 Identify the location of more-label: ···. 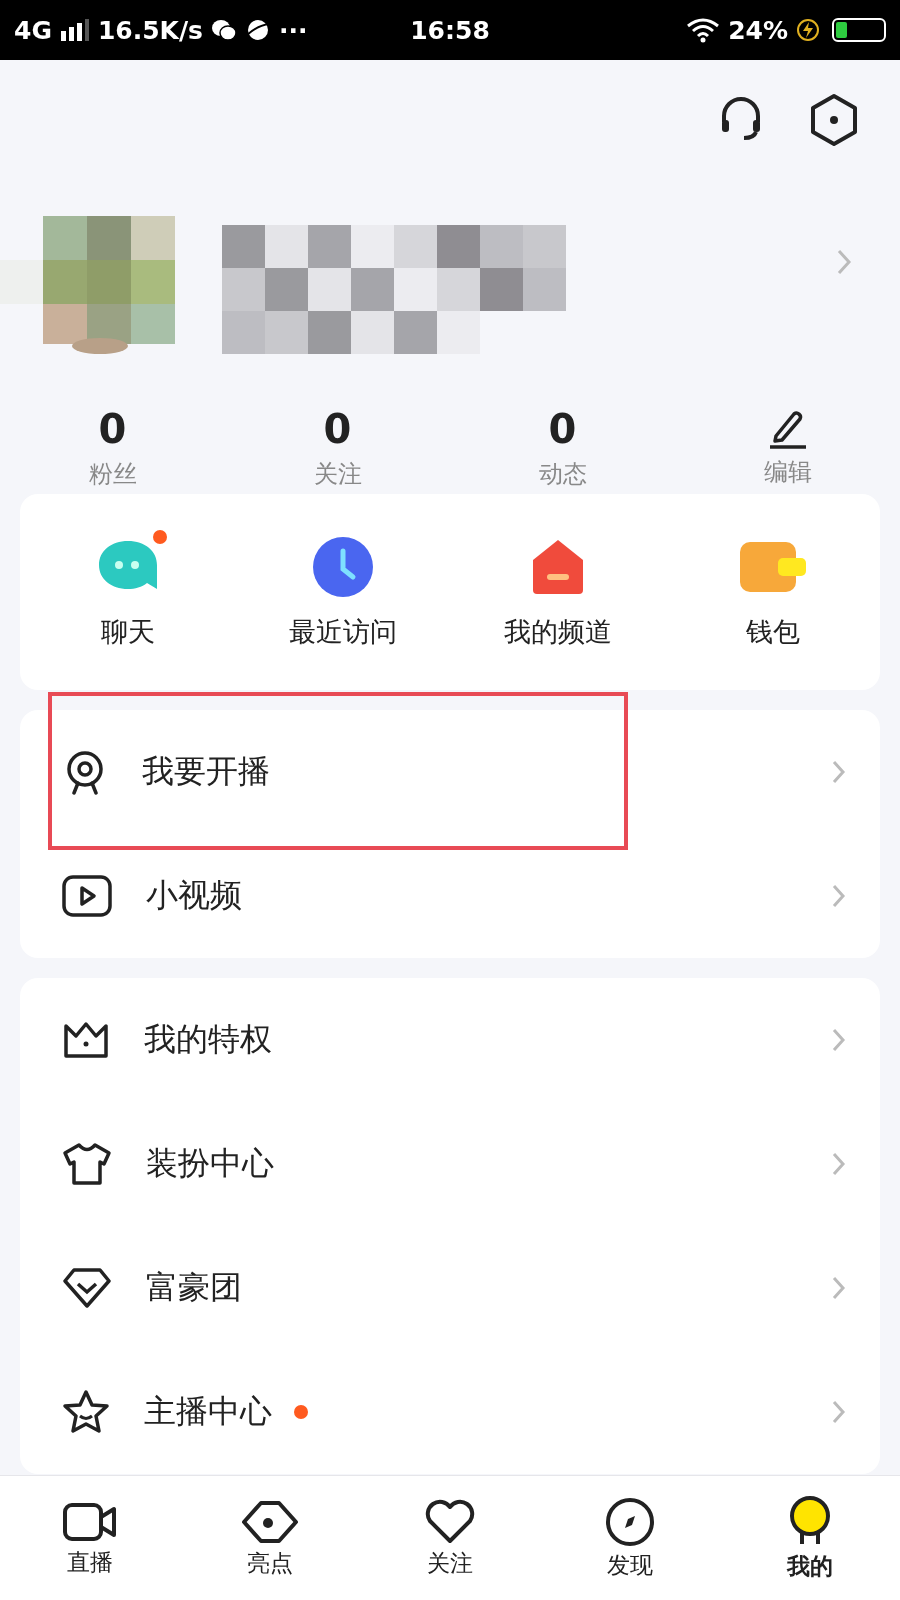
(293, 30).